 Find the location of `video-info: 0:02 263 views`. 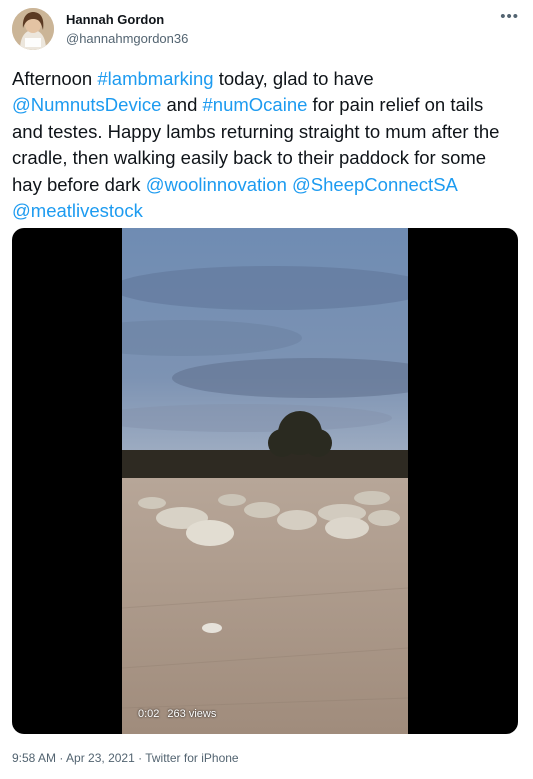

video-info: 0:02 263 views is located at coordinates (177, 714).